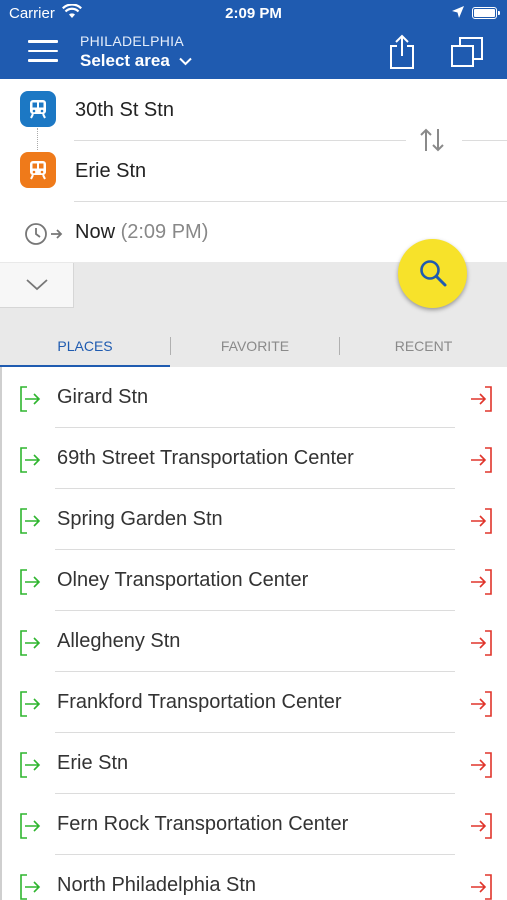 This screenshot has width=507, height=900. Describe the element at coordinates (43, 41) in the screenshot. I see `hamburger-icon` at that location.